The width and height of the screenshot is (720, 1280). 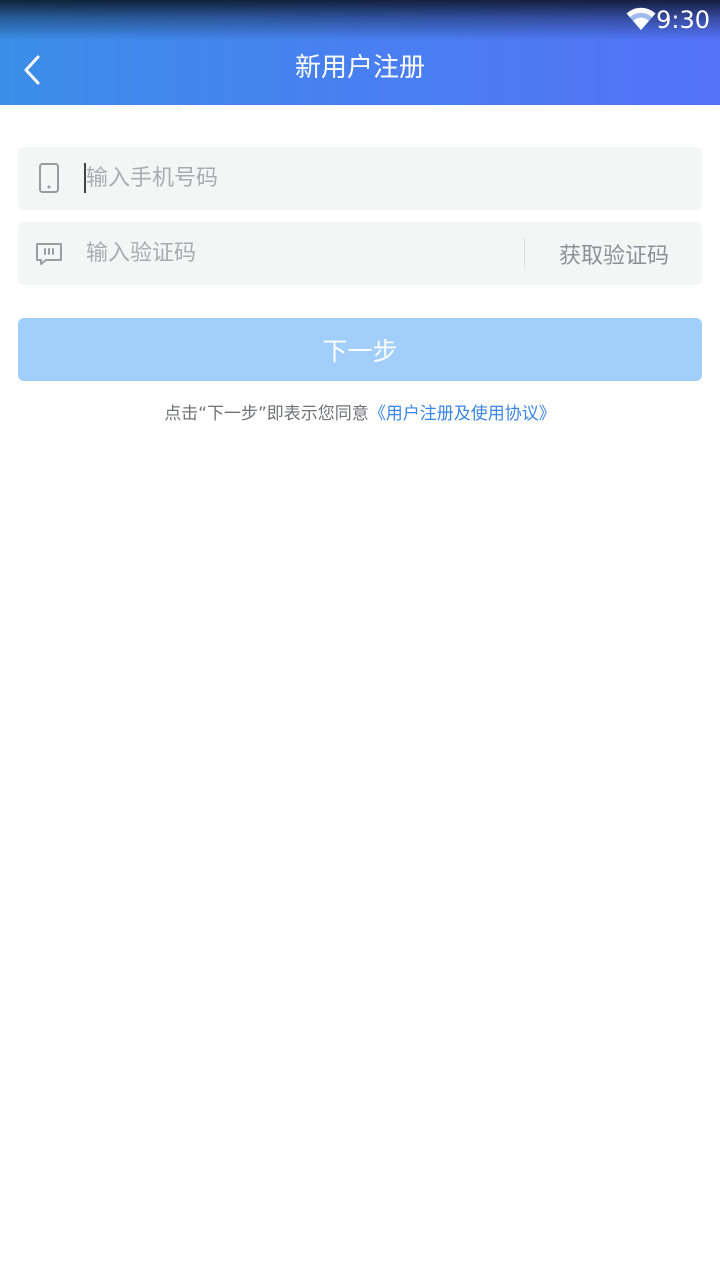 I want to click on status-time: 9:30, so click(x=683, y=20).